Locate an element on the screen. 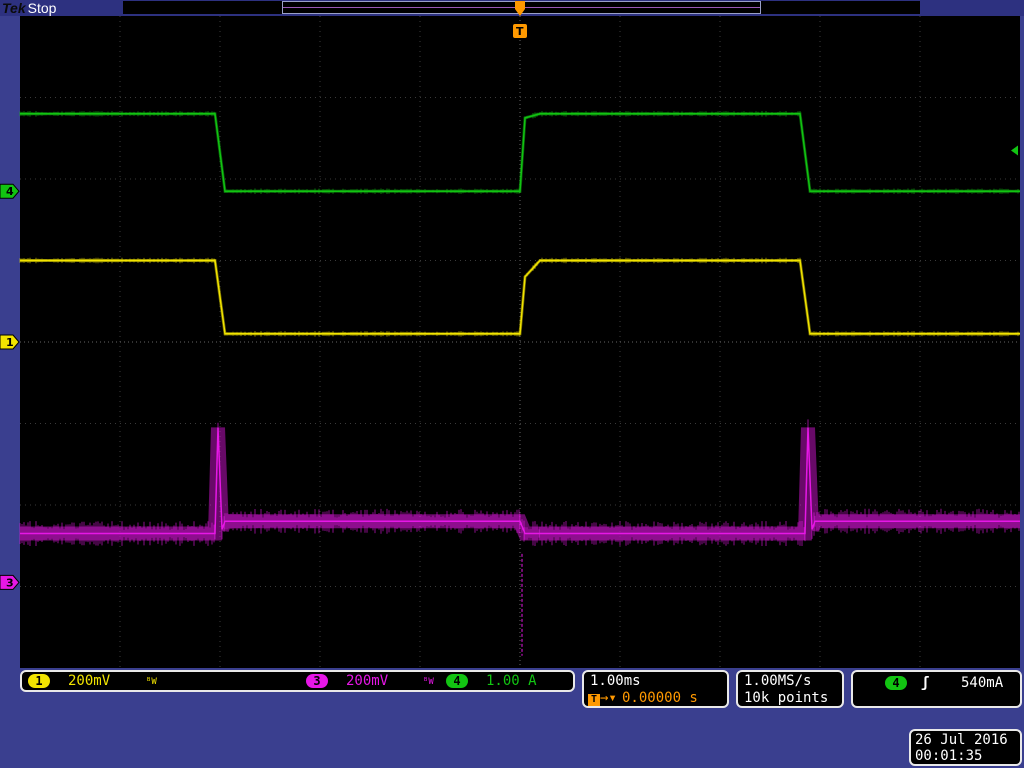  acquisition-readout: 1.00MS/s 10k points is located at coordinates (790, 689).